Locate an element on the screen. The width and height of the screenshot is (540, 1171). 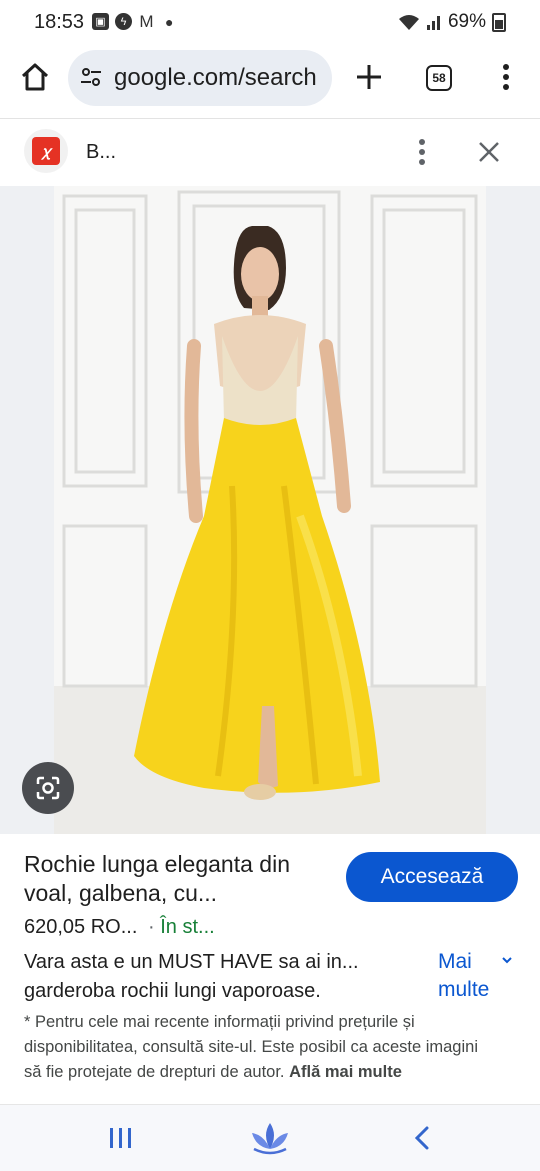
system-navigation-bar is located at coordinates (270, 1137).